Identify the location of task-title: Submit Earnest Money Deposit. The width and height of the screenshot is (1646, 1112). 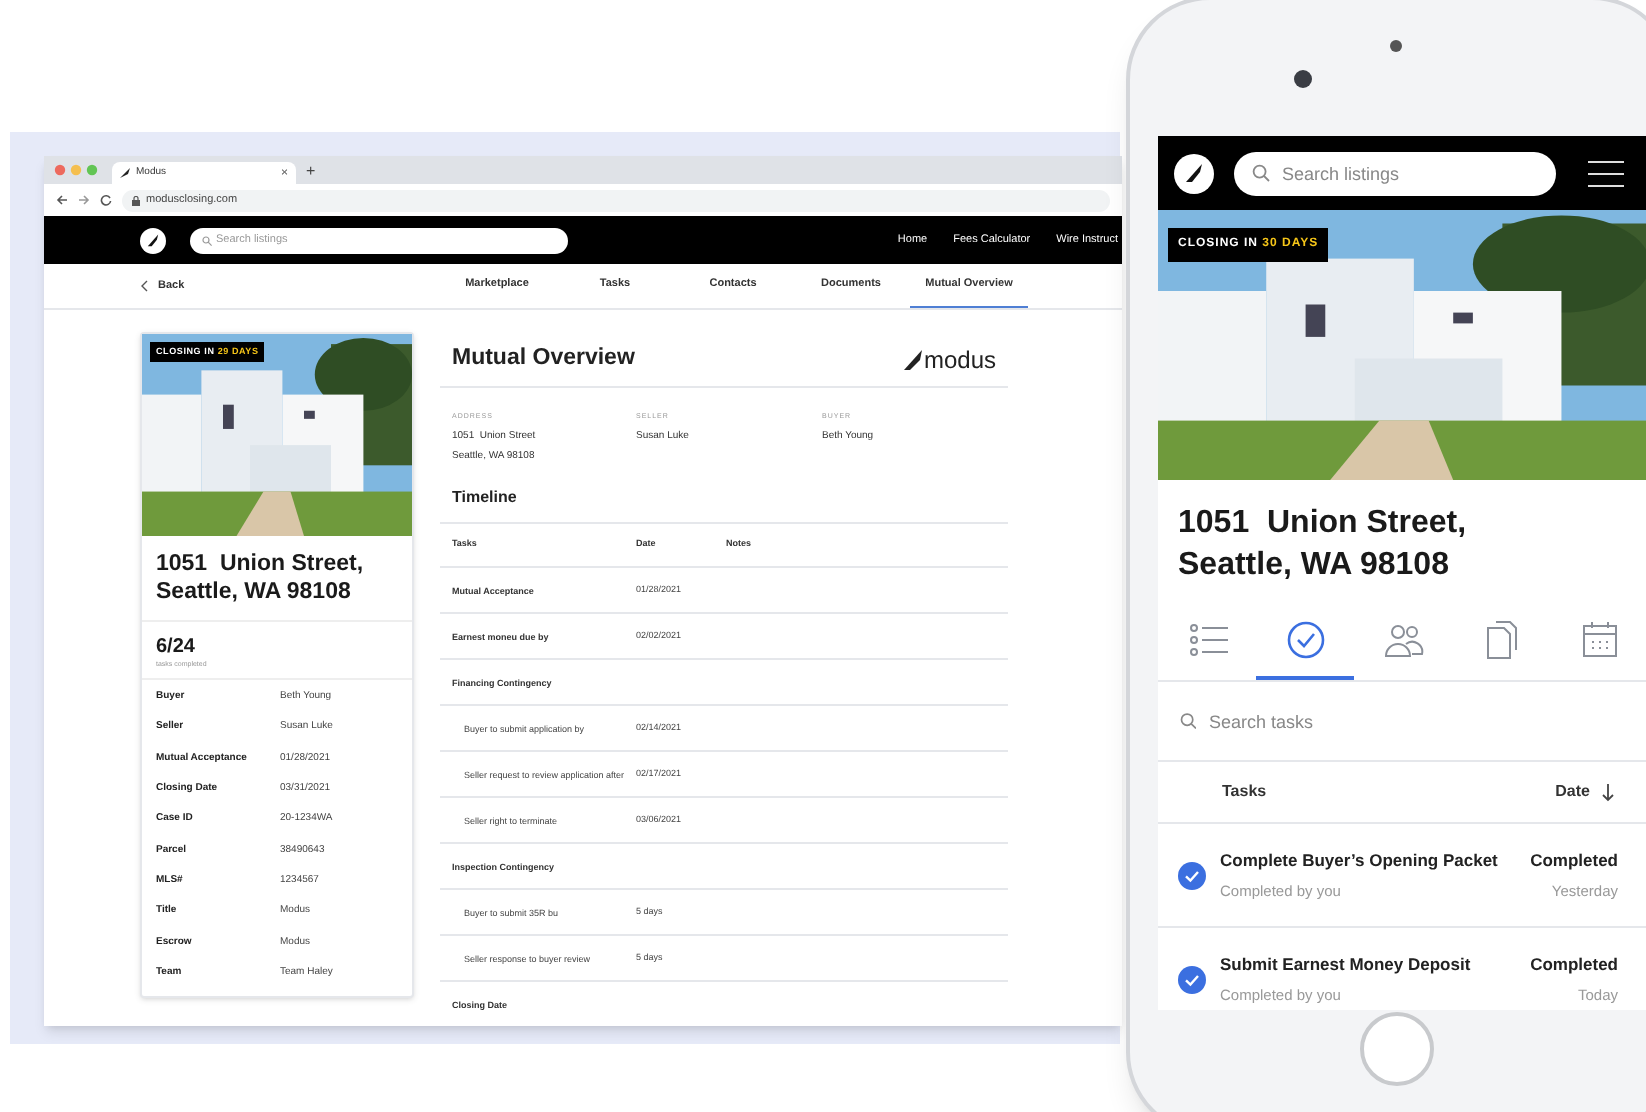
(1345, 964).